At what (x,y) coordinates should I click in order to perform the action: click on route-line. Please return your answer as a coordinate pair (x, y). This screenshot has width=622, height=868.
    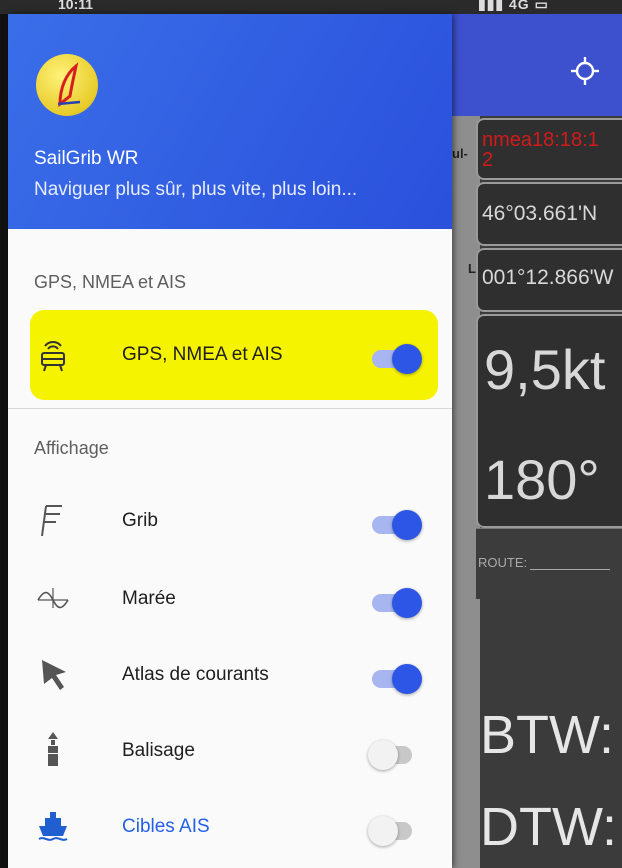
    Looking at the image, I should click on (570, 569).